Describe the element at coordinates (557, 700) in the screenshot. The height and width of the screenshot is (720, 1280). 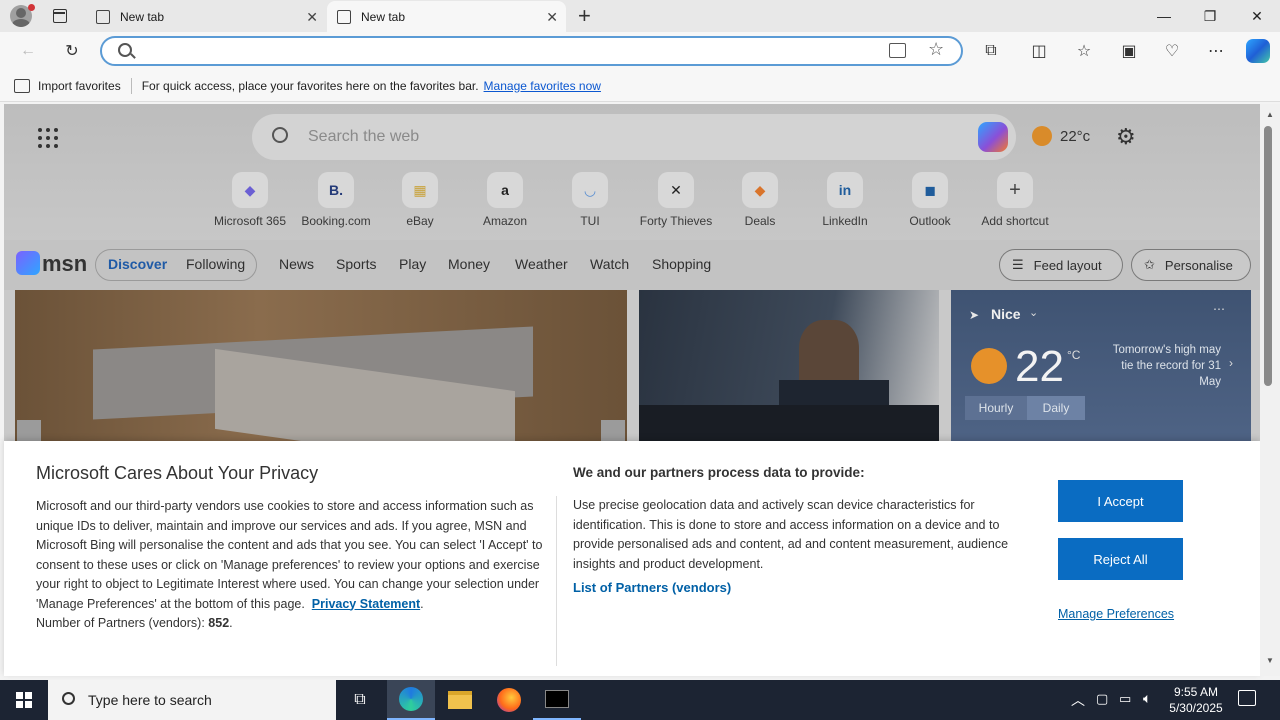
I see `terminal-icon` at that location.